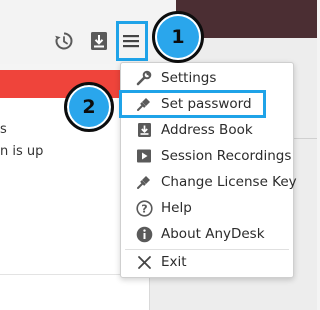  I want to click on menu-item-label: Settings, so click(189, 78).